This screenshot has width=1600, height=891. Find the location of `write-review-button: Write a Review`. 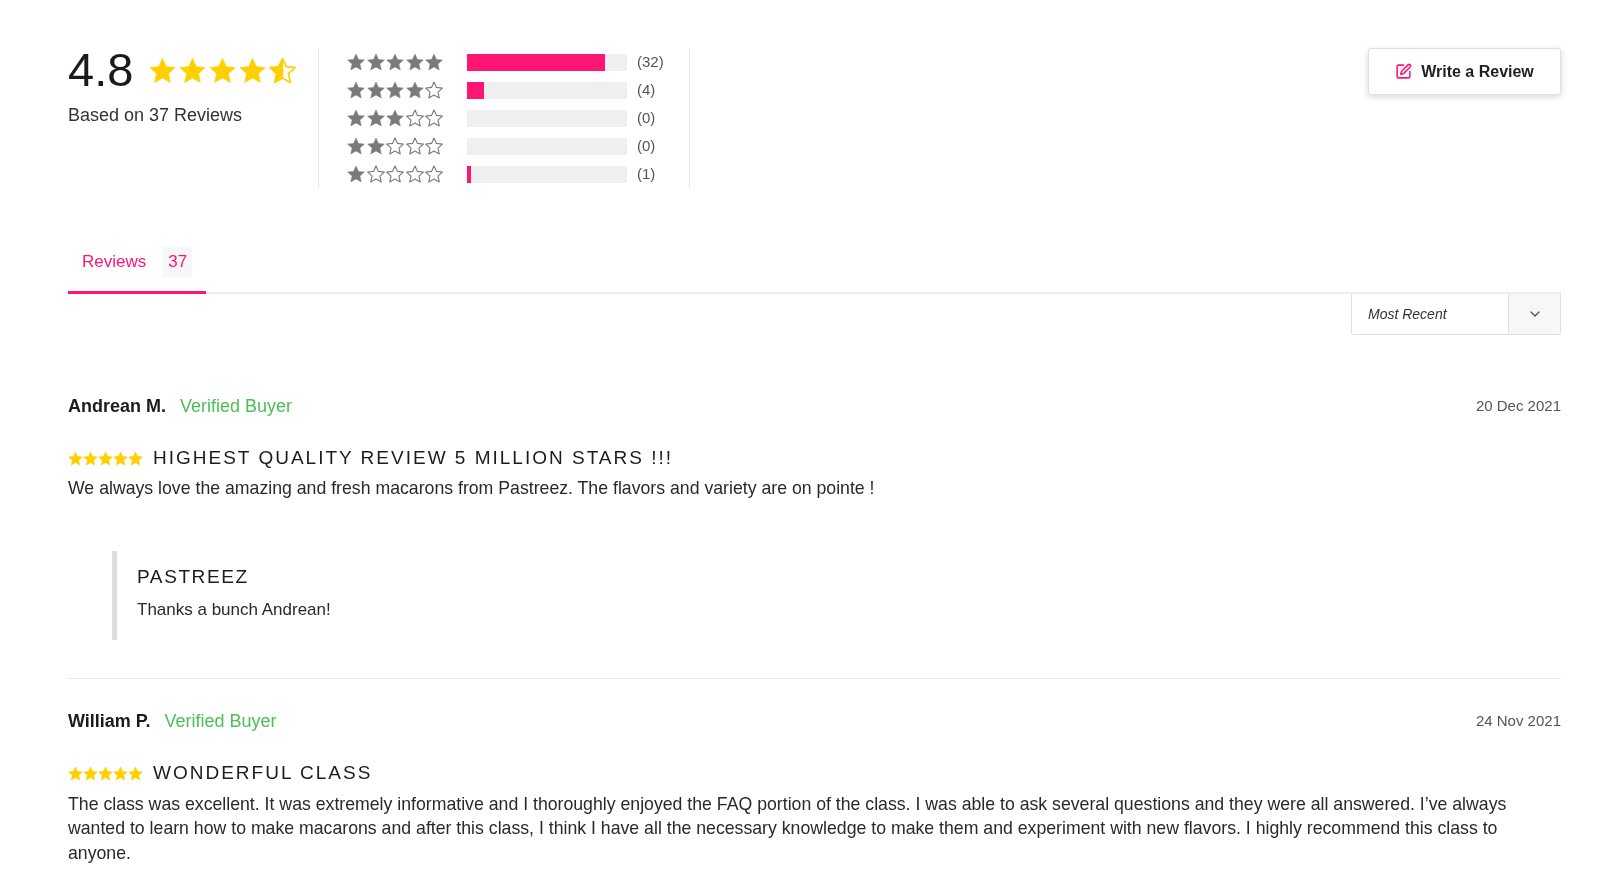

write-review-button: Write a Review is located at coordinates (1464, 71).